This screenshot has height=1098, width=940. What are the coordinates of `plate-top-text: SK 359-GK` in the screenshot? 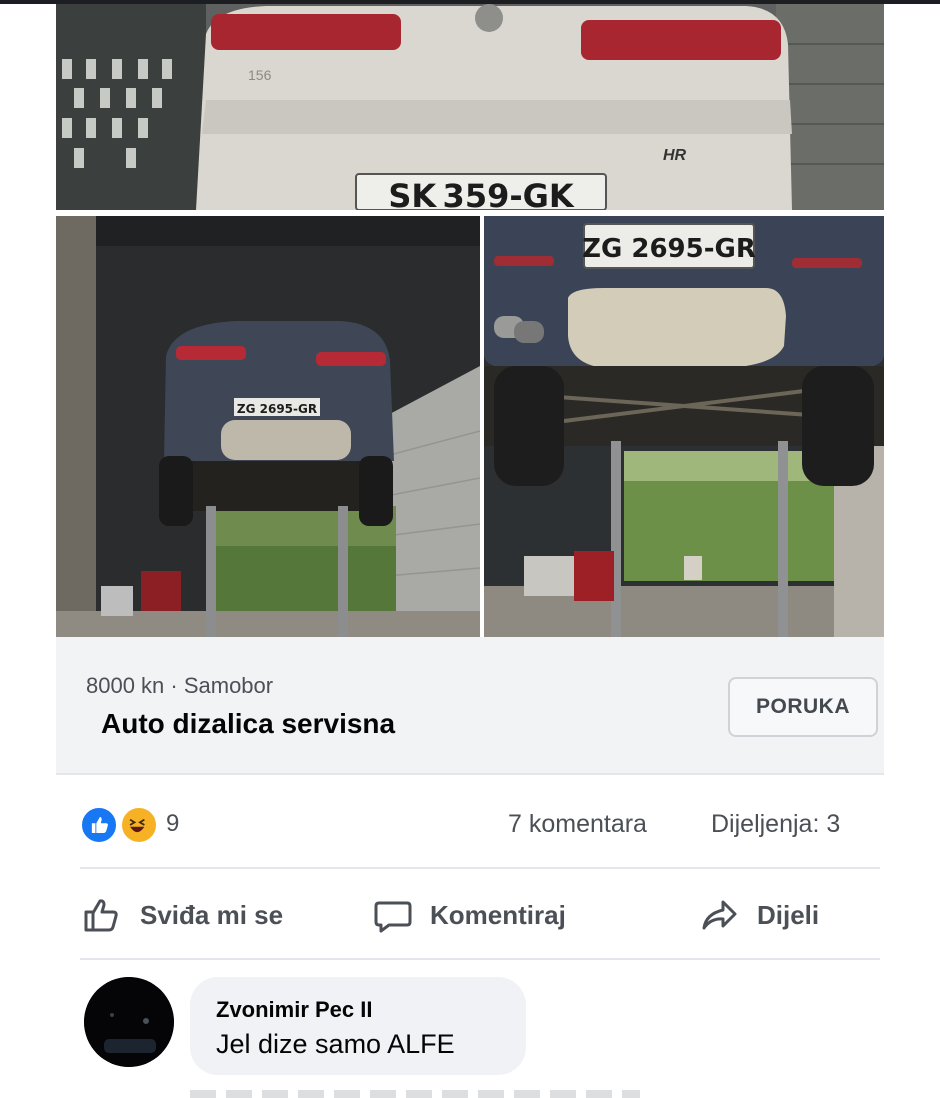 It's located at (481, 193).